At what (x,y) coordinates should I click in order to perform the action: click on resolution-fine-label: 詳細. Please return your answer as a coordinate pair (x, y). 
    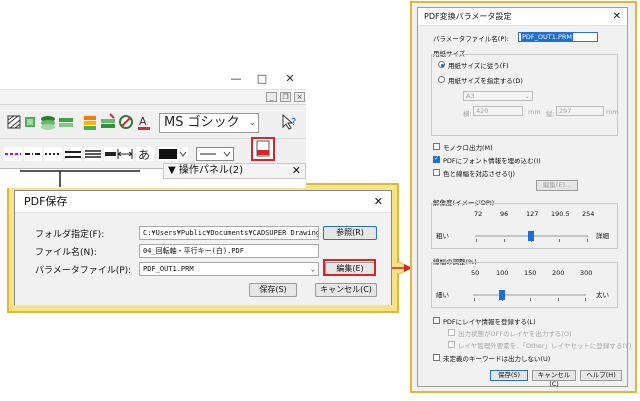
    Looking at the image, I should click on (602, 236).